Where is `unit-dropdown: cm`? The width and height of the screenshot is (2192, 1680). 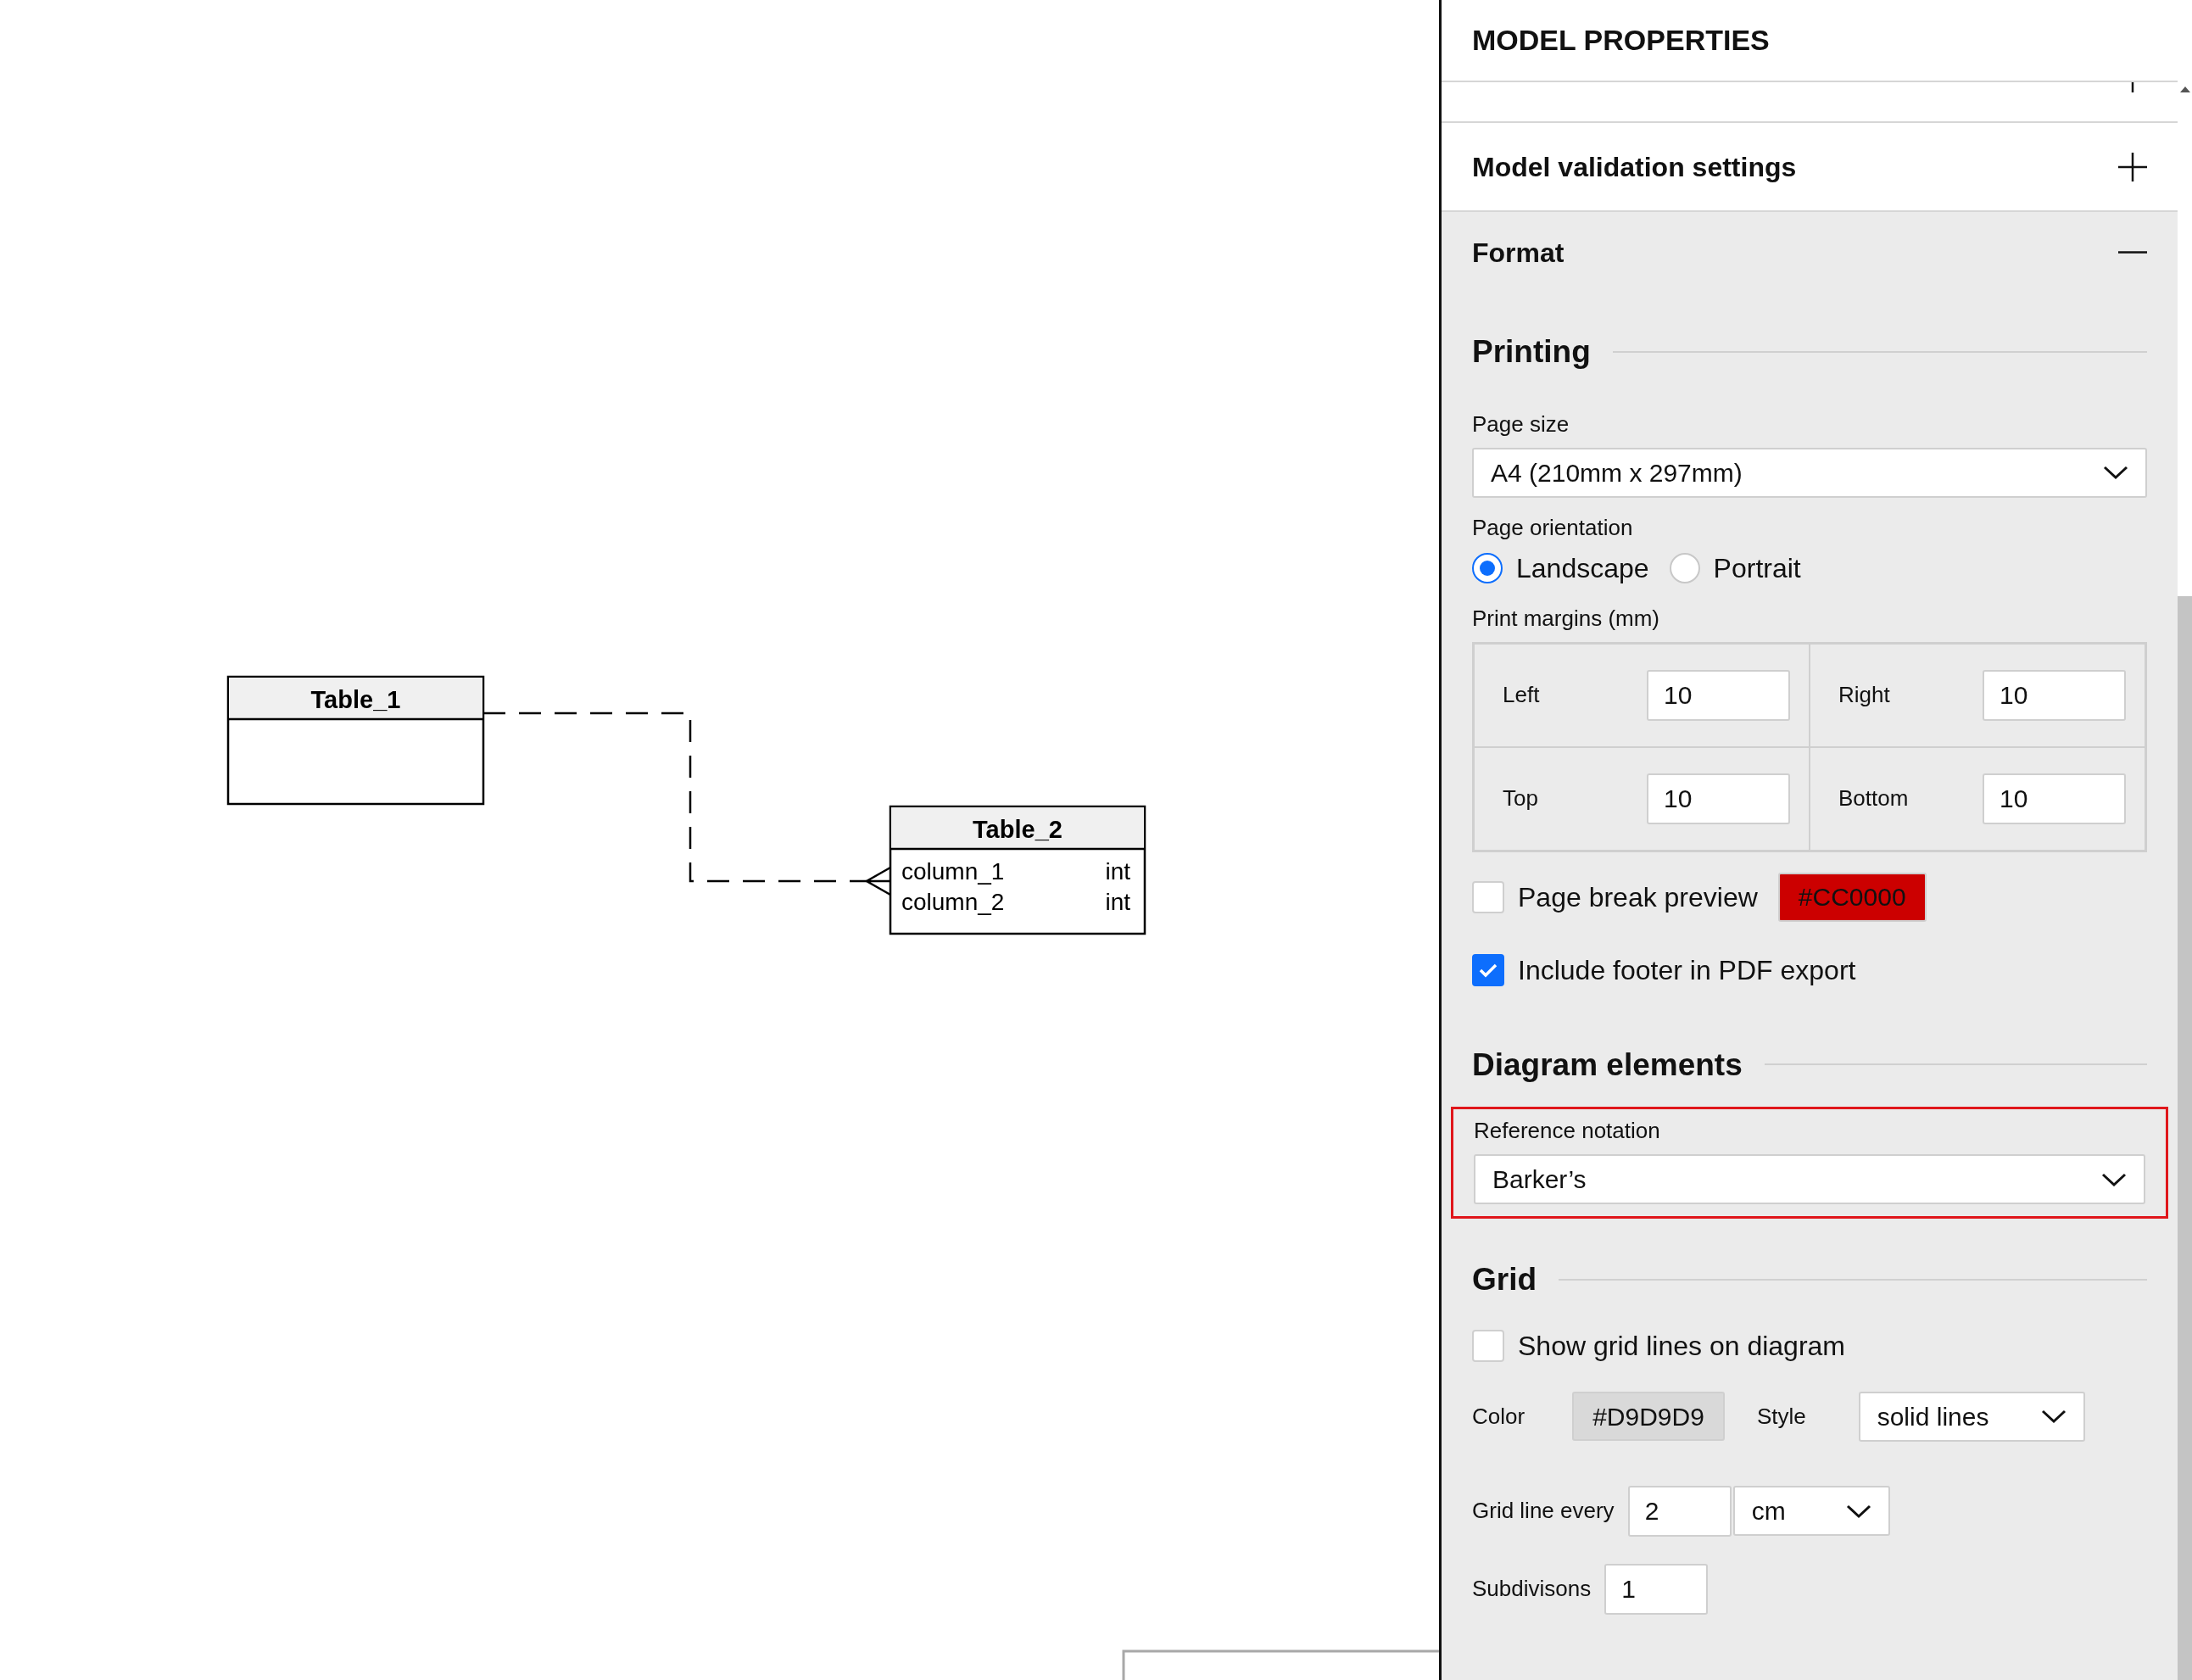
unit-dropdown: cm is located at coordinates (1811, 1511).